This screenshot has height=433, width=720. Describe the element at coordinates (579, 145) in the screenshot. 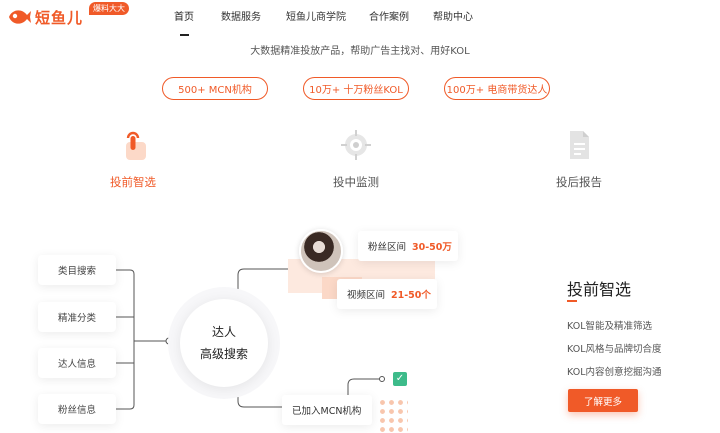

I see `report-icon` at that location.